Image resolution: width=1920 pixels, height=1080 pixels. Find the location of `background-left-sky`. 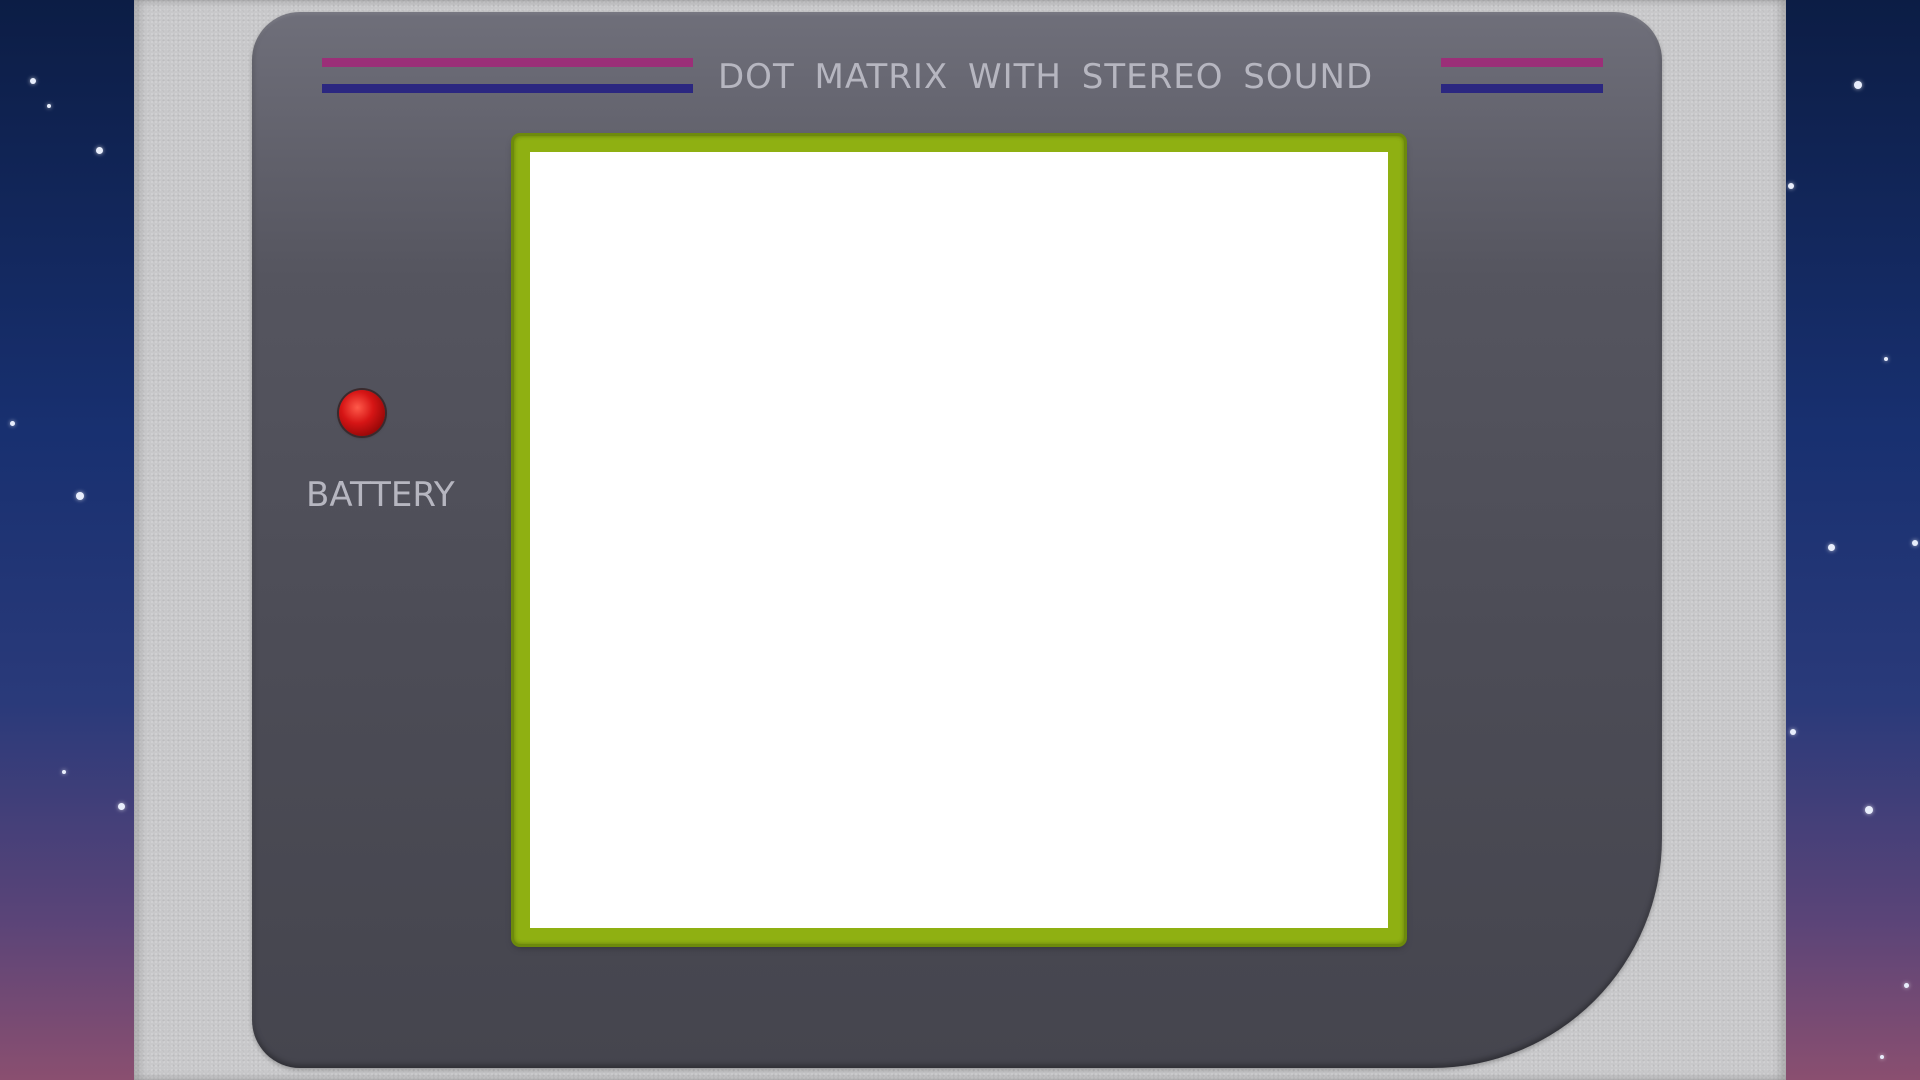

background-left-sky is located at coordinates (67, 540).